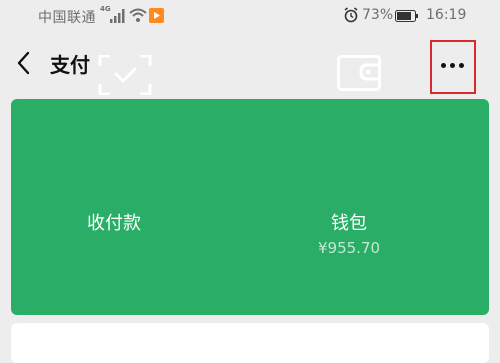  Describe the element at coordinates (24, 63) in the screenshot. I see `back-arrow-icon` at that location.